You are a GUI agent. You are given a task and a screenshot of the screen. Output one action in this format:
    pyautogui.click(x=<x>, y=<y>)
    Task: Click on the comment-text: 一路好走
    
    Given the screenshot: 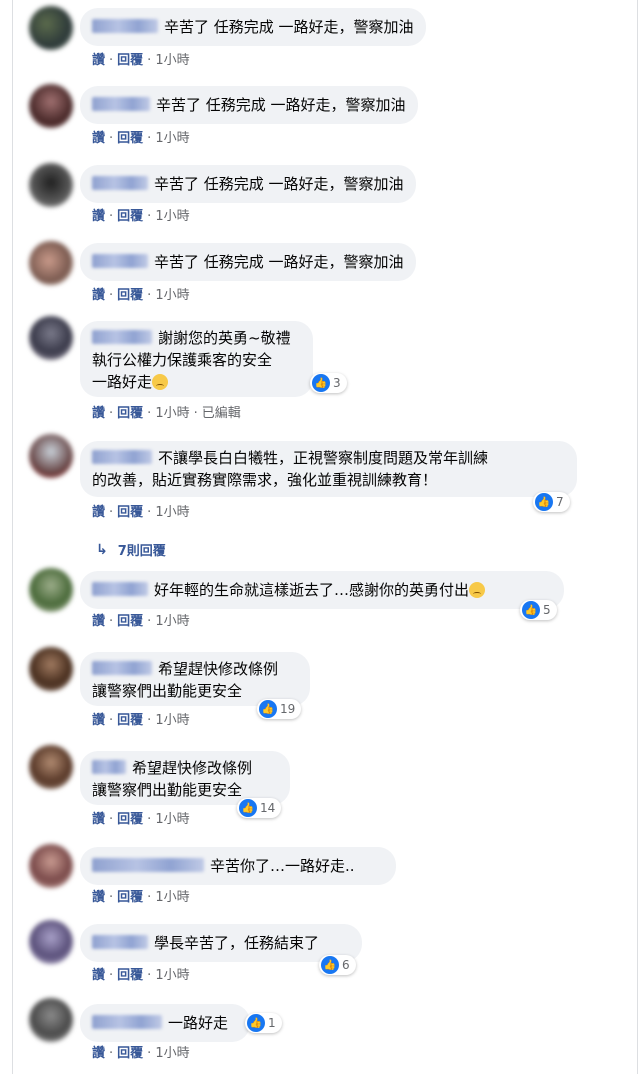 What is the action you would take?
    pyautogui.click(x=198, y=1023)
    